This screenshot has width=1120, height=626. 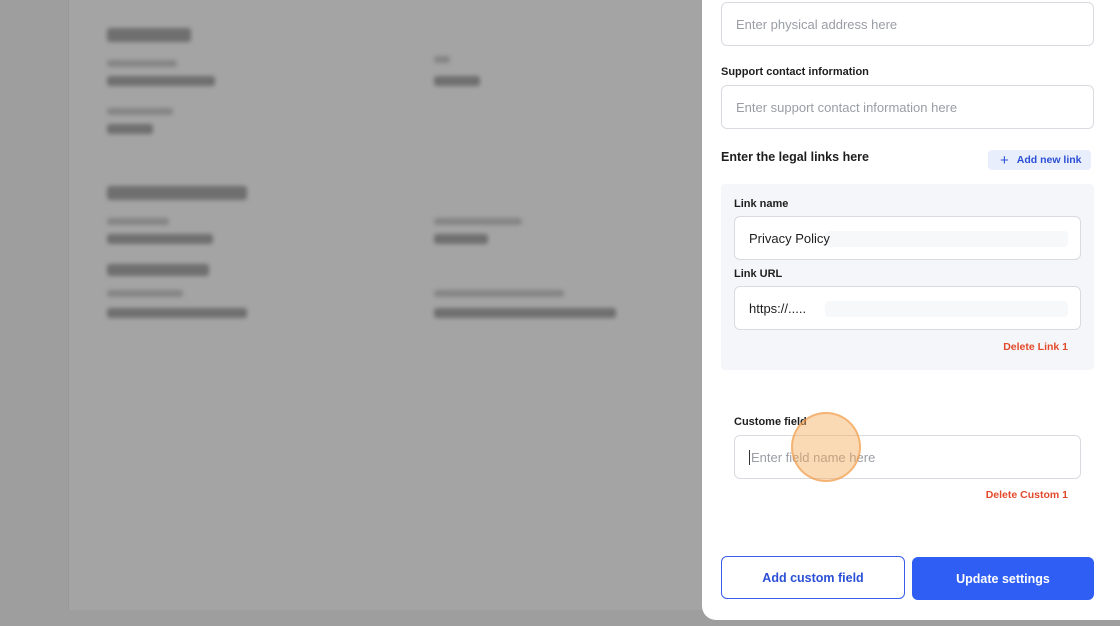 I want to click on cursor-highlight, so click(x=826, y=447).